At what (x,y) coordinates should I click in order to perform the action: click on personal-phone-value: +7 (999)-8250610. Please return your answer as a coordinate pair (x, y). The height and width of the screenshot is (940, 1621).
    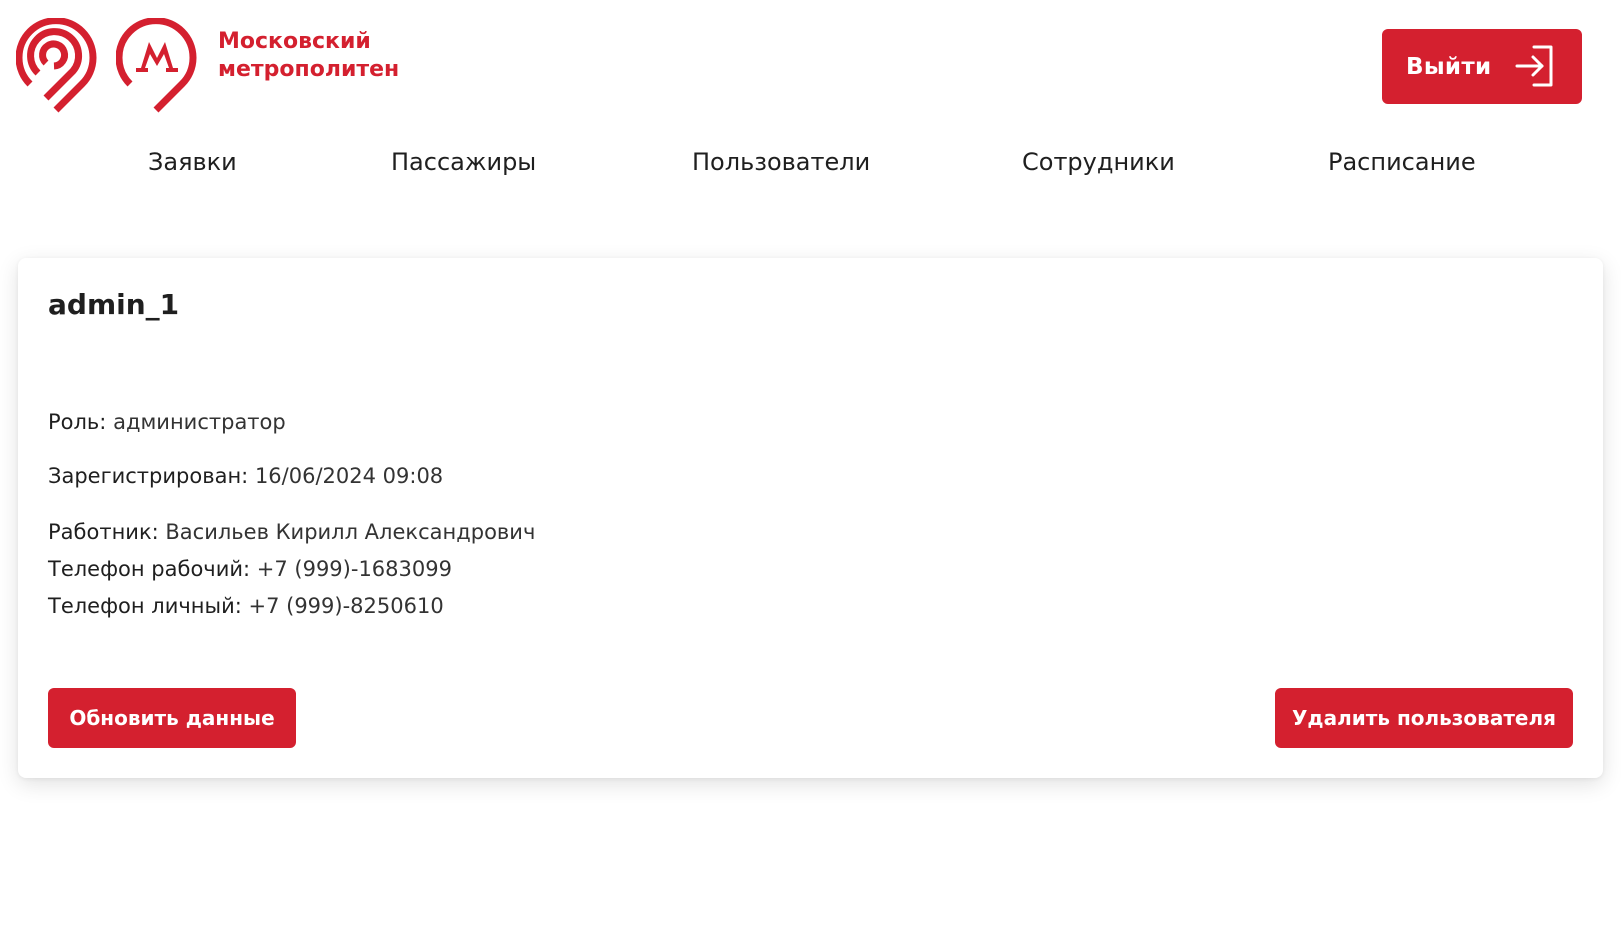
    Looking at the image, I should click on (346, 606).